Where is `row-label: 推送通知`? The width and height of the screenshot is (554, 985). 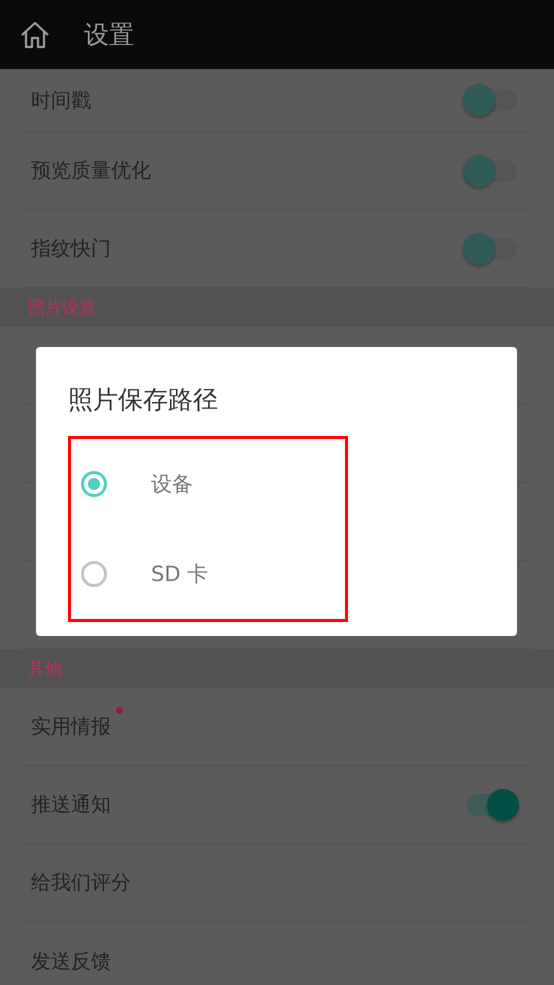 row-label: 推送通知 is located at coordinates (71, 804).